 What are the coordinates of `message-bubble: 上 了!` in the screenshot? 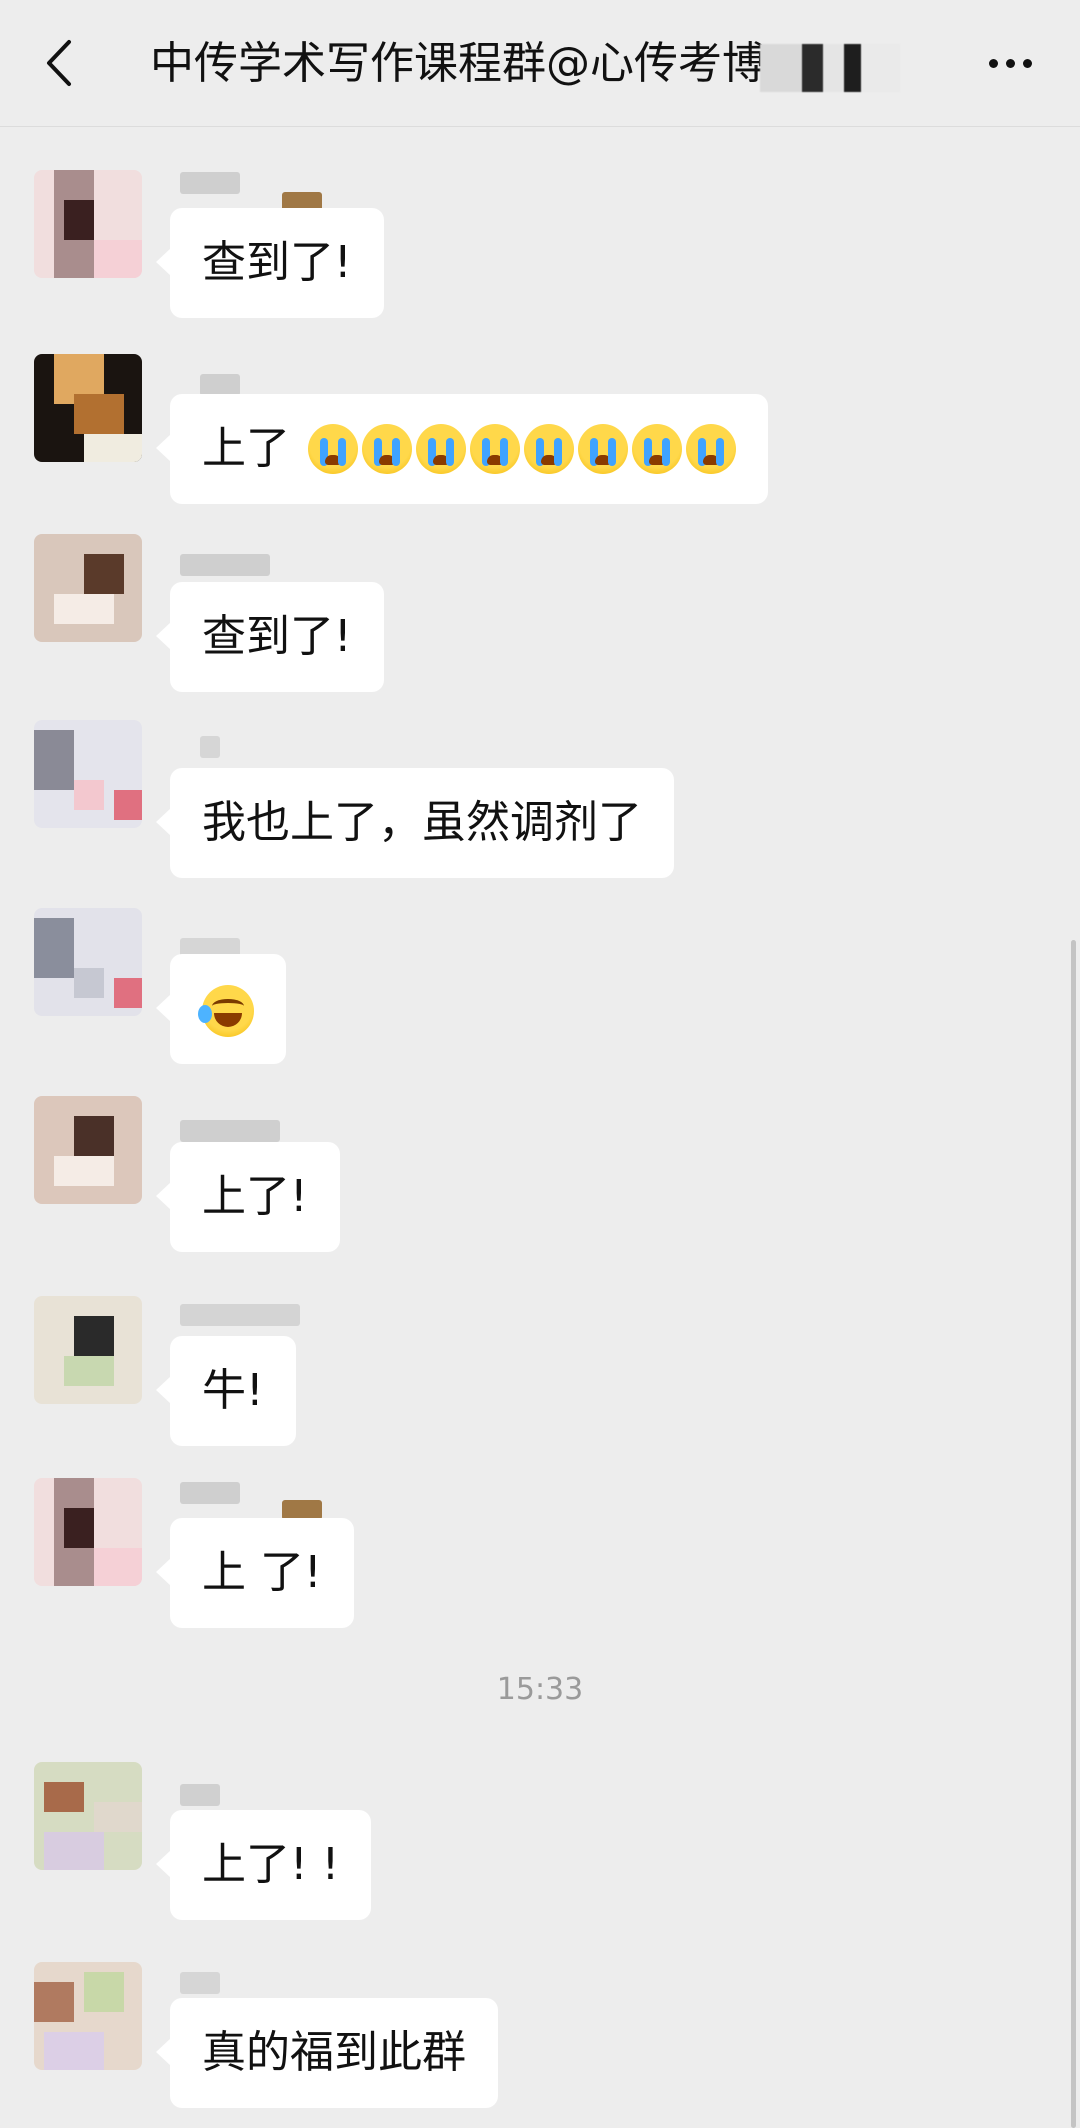 It's located at (255, 1573).